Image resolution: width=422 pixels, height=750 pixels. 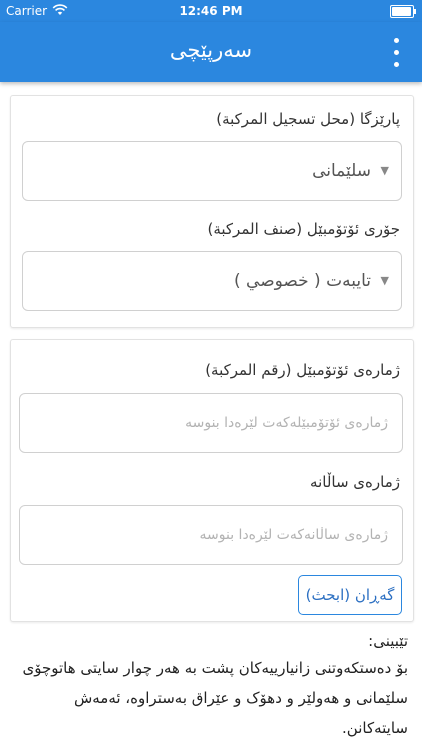 I want to click on vehicle-type-label: جۆری ئۆتۆمبێل (صنف المركبة), so click(x=304, y=229).